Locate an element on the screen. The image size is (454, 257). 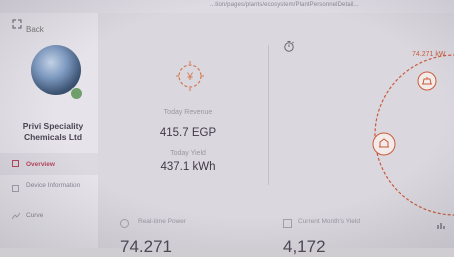
sidebar-item-device-information: Device Information is located at coordinates (49, 190).